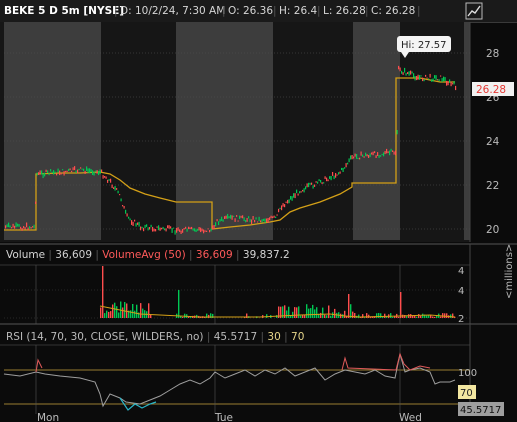 This screenshot has width=517, height=422. Describe the element at coordinates (74, 255) in the screenshot. I see `volume-value: 36,609` at that location.